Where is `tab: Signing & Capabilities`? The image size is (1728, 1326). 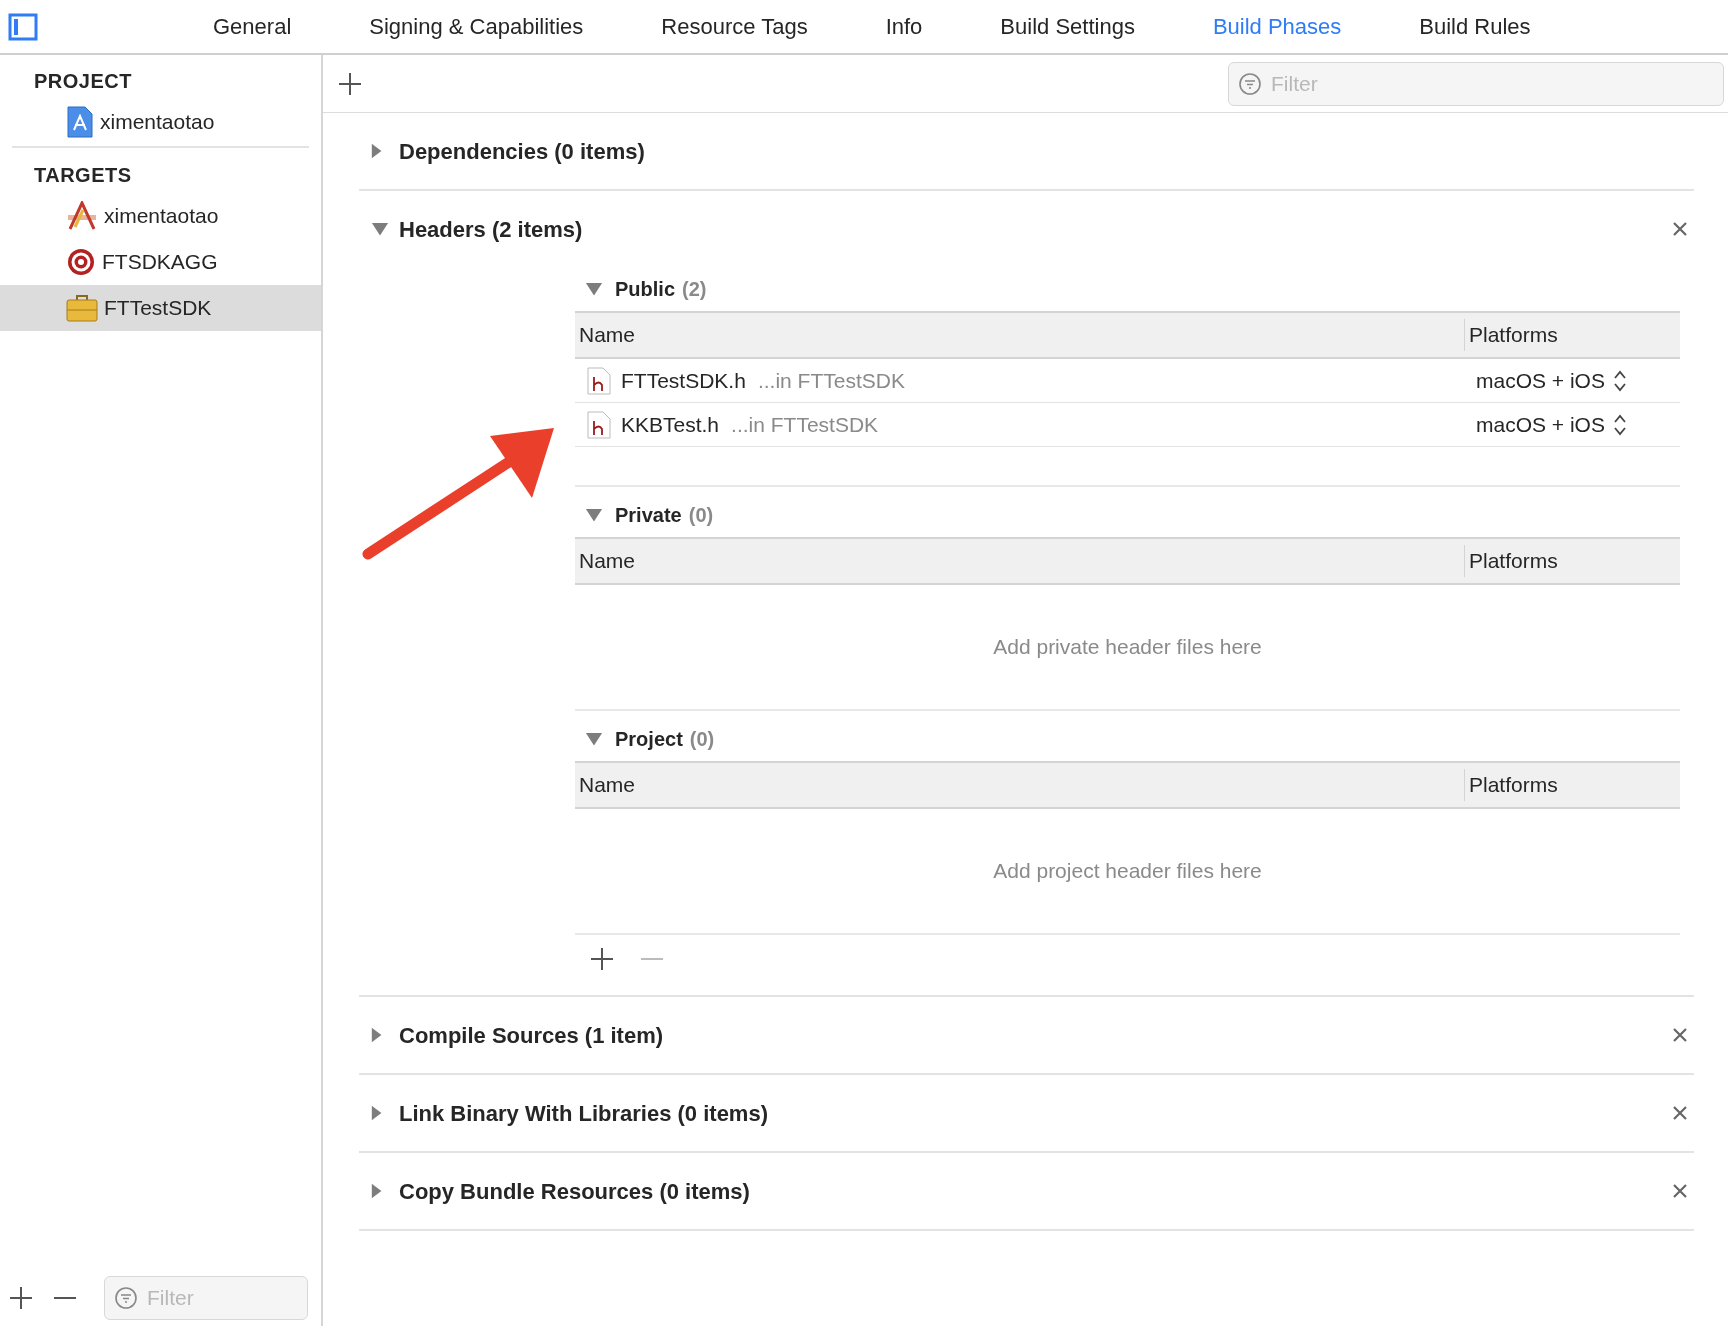 tab: Signing & Capabilities is located at coordinates (476, 26).